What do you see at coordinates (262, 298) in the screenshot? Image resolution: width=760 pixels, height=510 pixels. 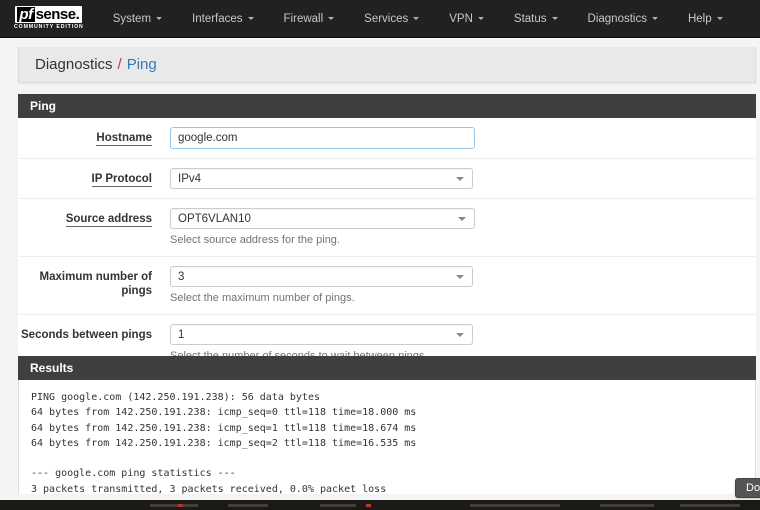 I see `max-pings-help: Select the maximum number of pings.` at bounding box center [262, 298].